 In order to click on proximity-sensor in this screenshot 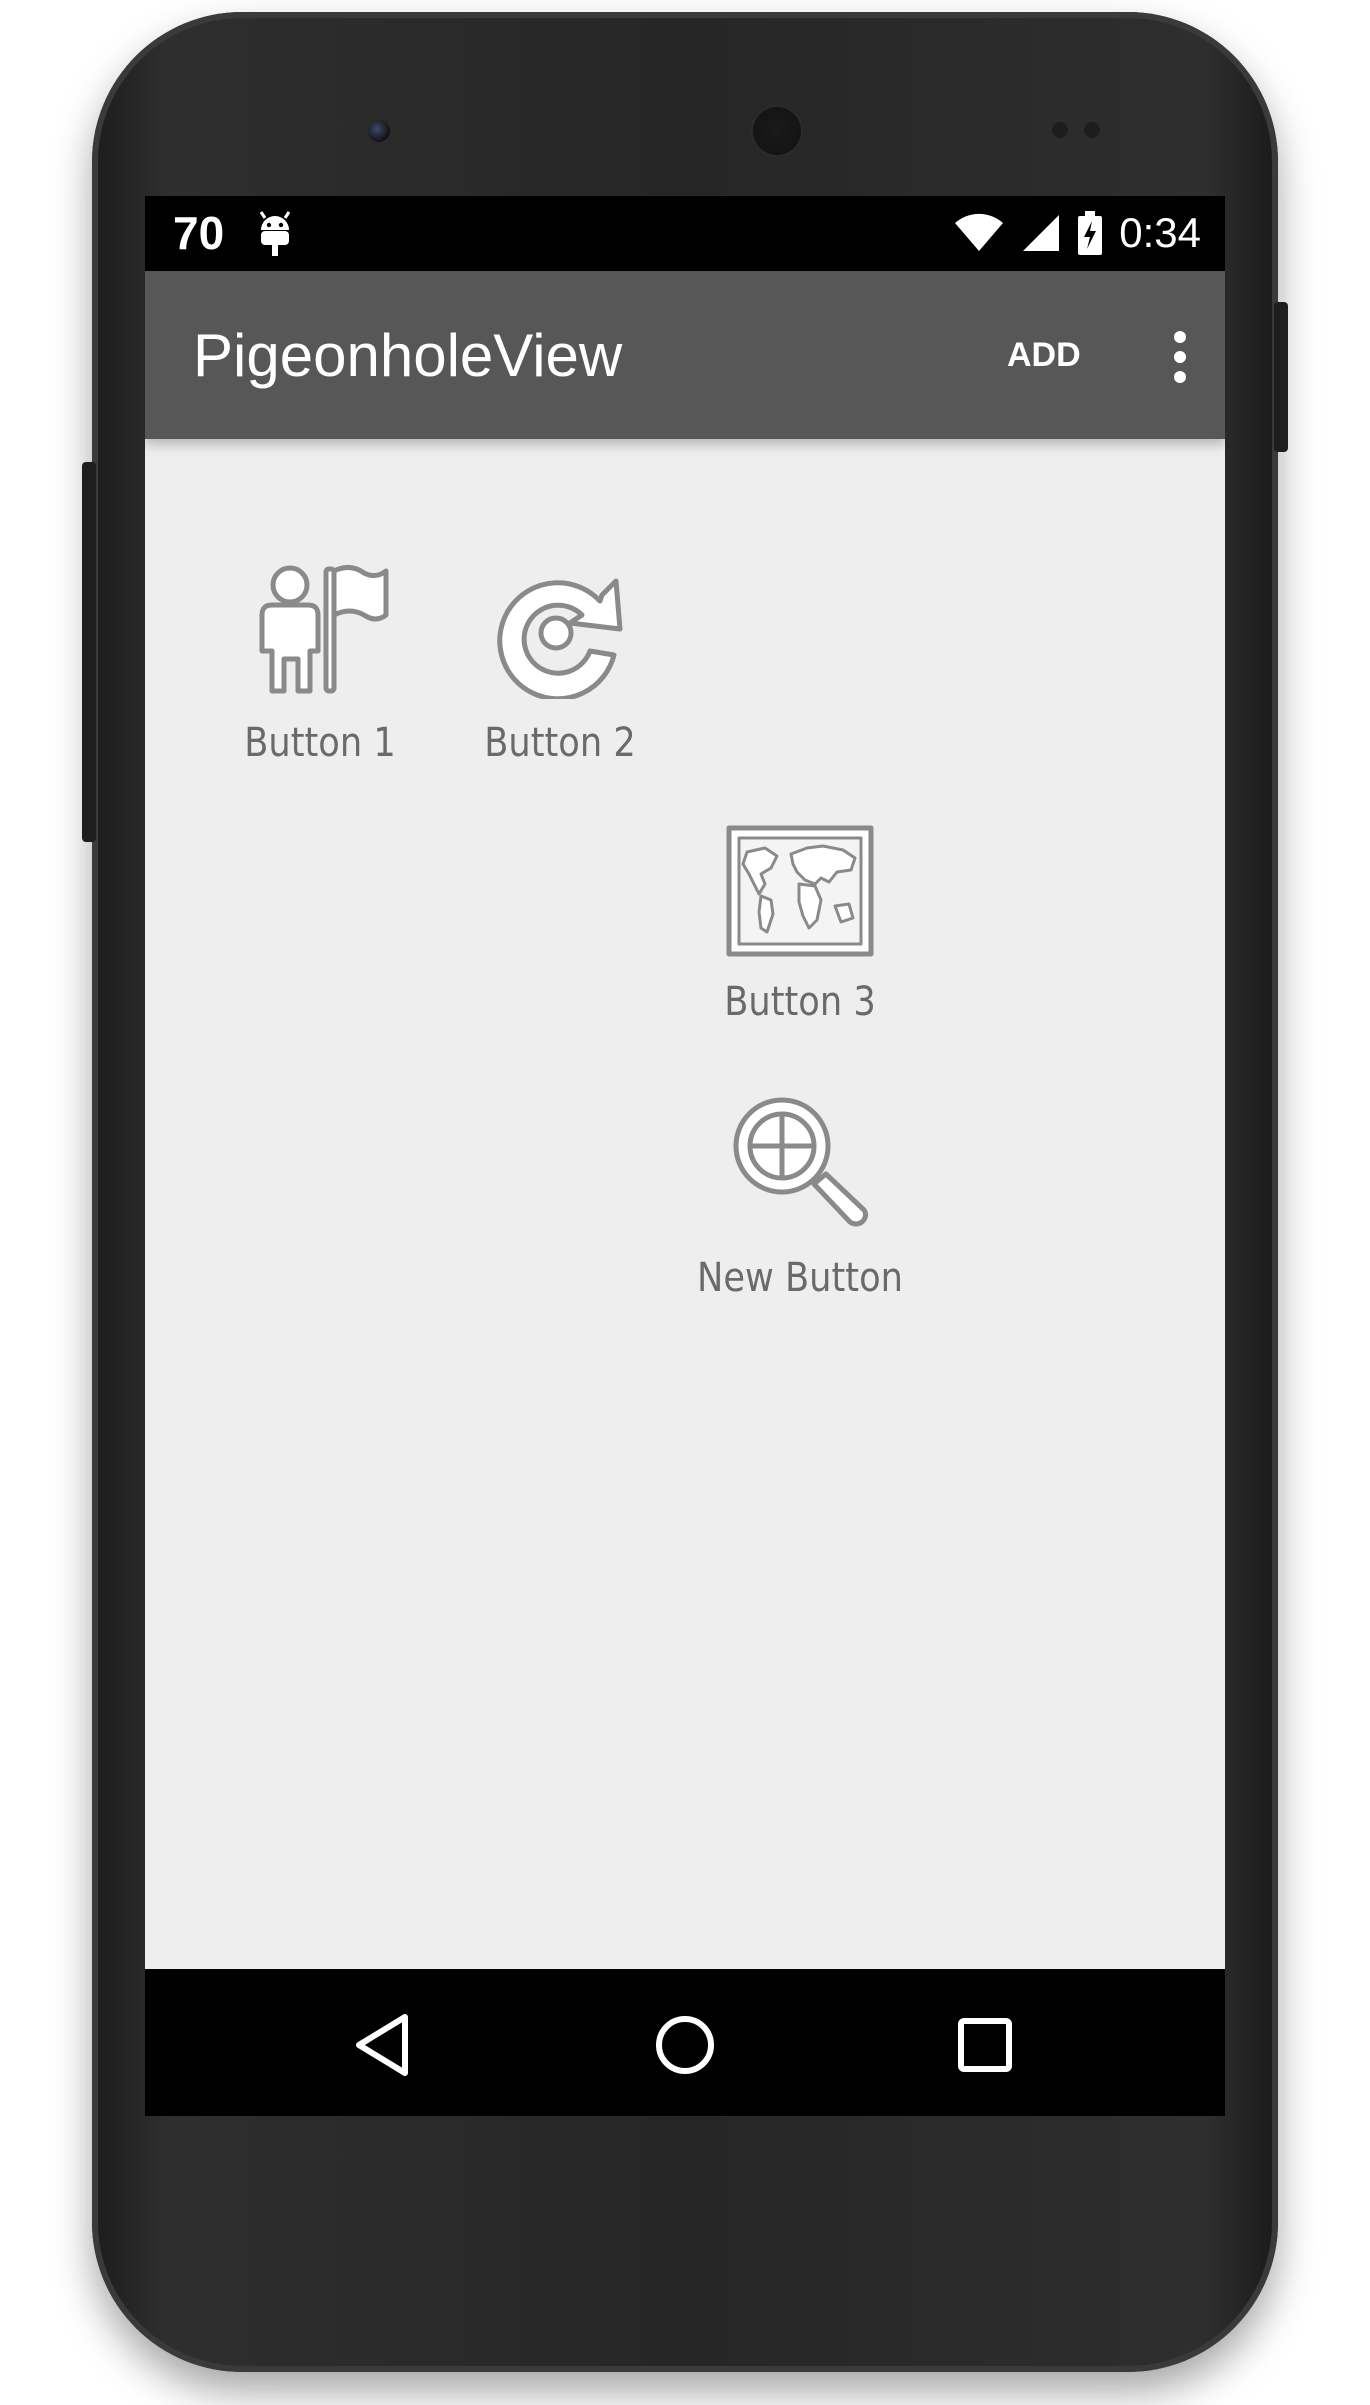, I will do `click(1060, 130)`.